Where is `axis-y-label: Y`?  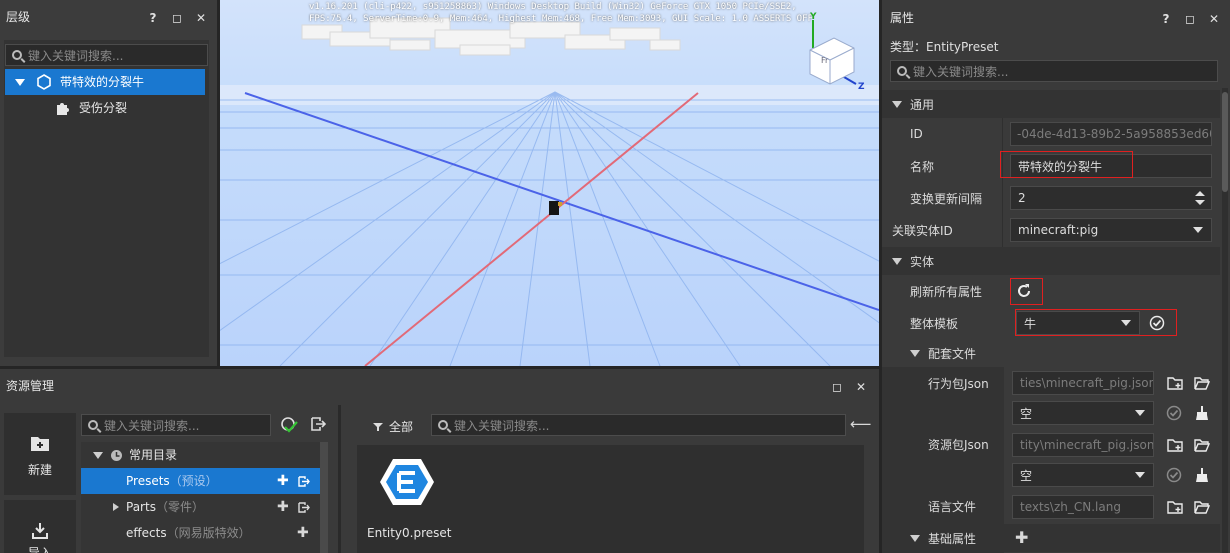 axis-y-label: Y is located at coordinates (813, 17).